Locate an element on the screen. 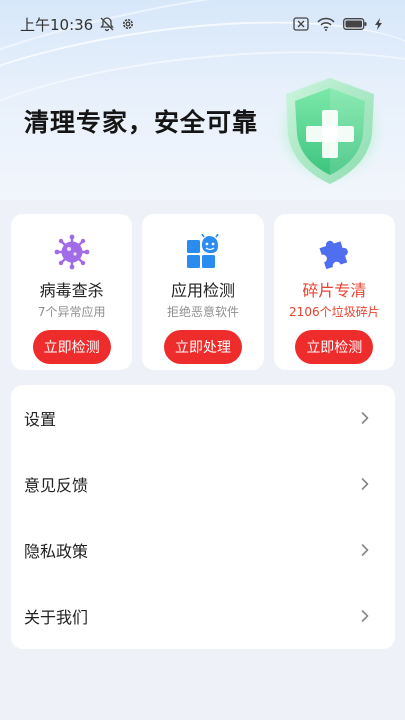  wifi-icon is located at coordinates (326, 24).